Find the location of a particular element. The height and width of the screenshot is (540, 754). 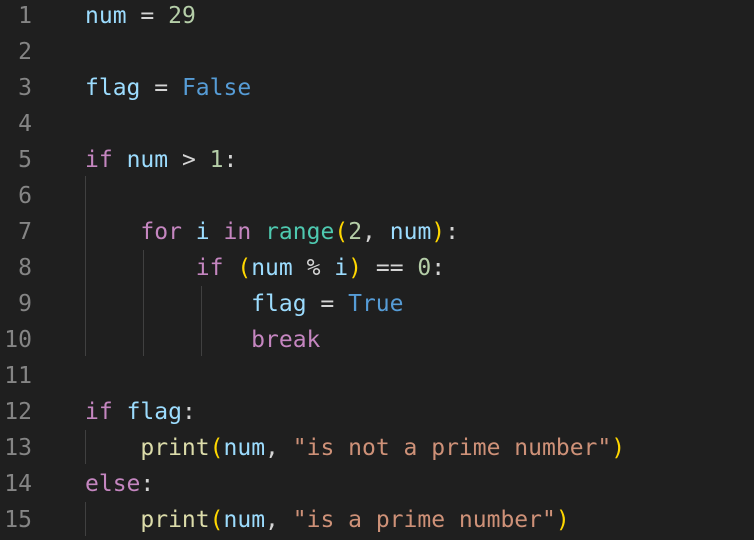

code-token: in is located at coordinates (237, 232).